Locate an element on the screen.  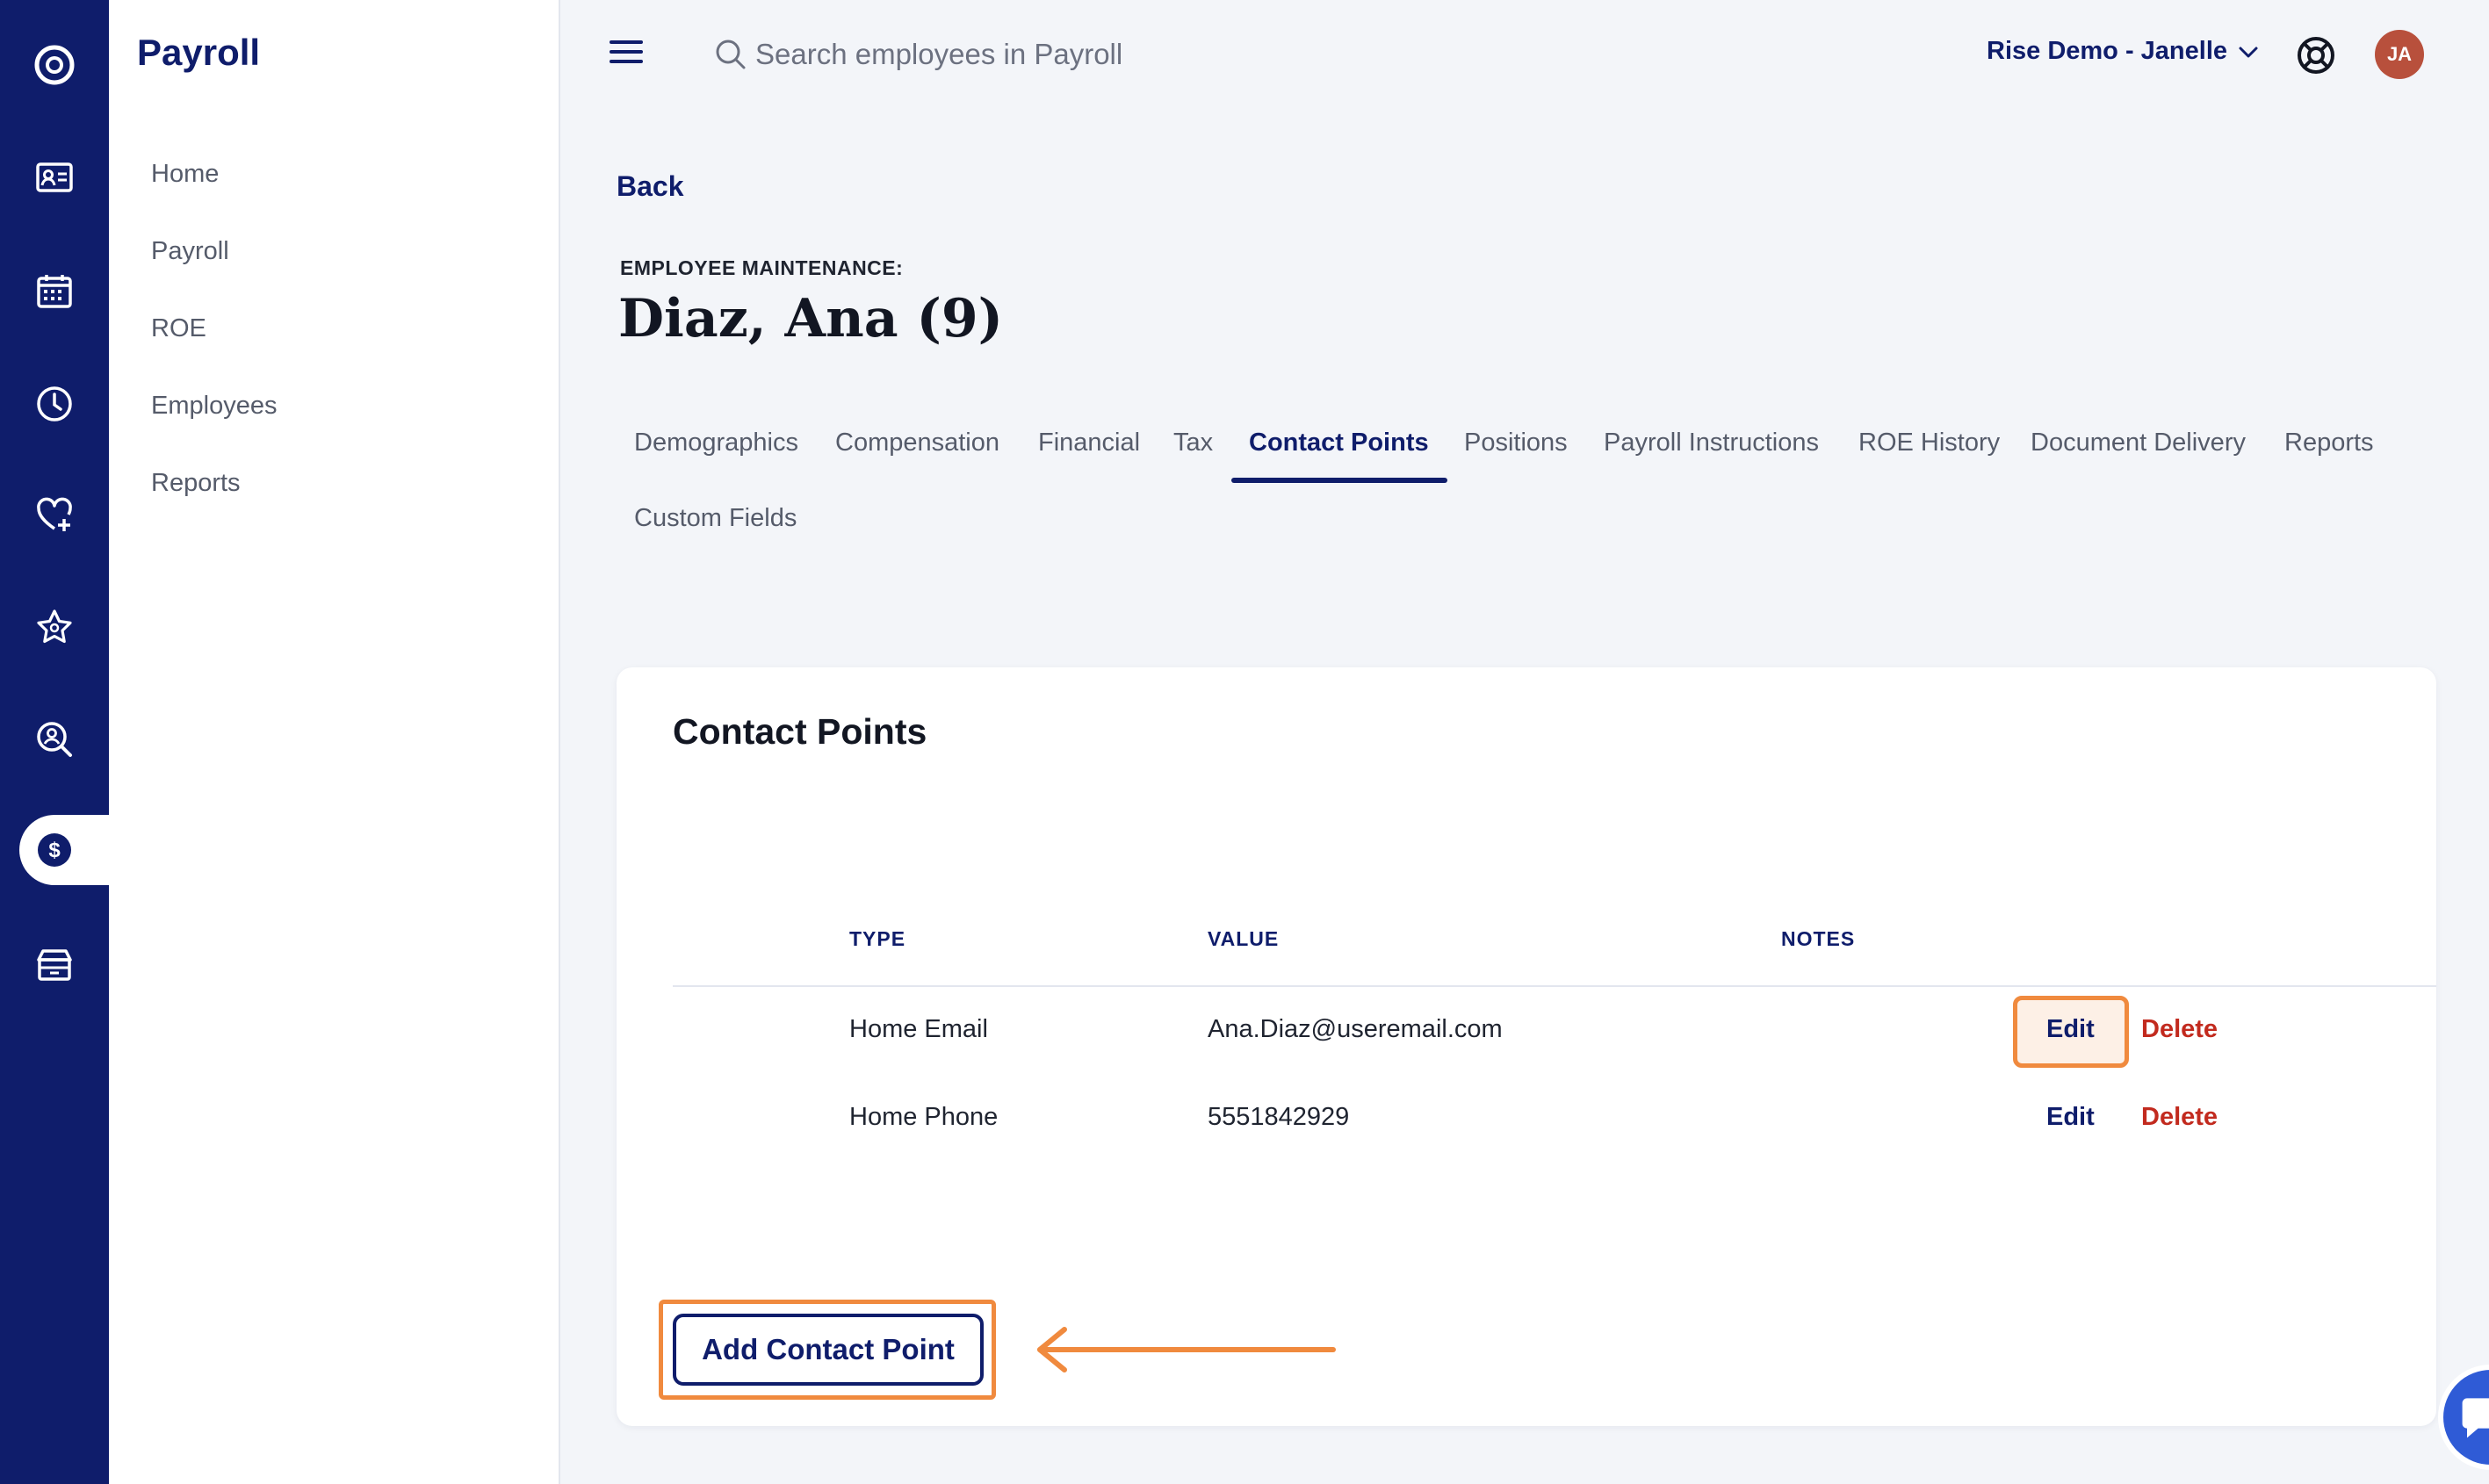
back-link: Back is located at coordinates (650, 186).